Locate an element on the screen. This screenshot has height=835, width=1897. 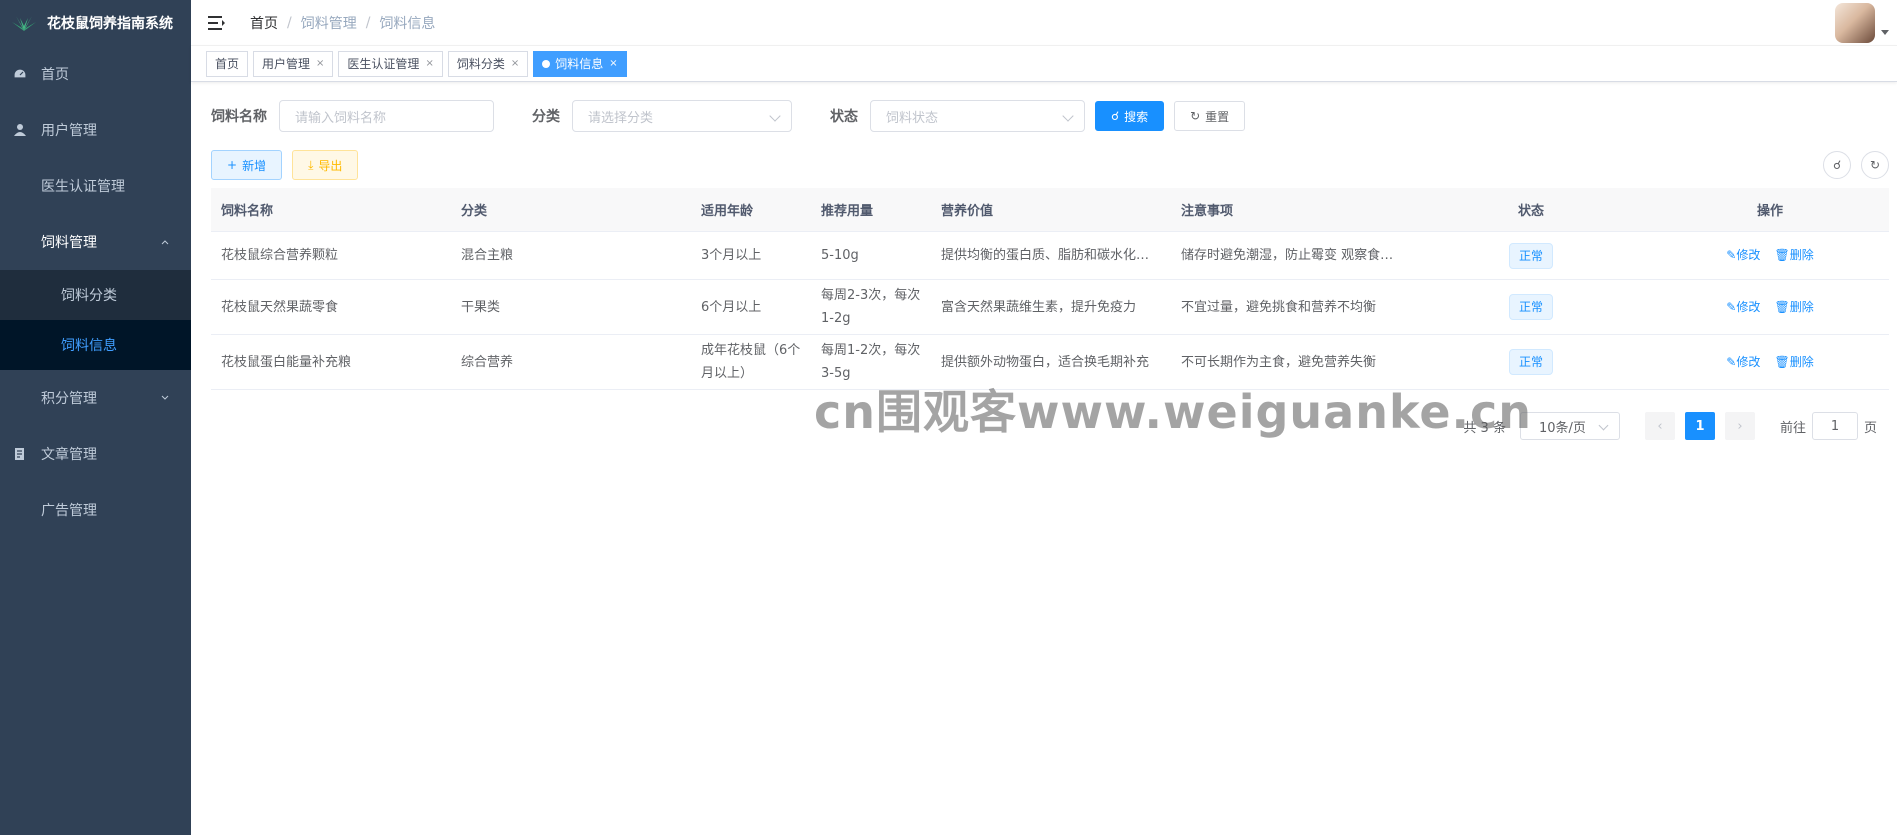
column-header: 操作 is located at coordinates (1769, 211).